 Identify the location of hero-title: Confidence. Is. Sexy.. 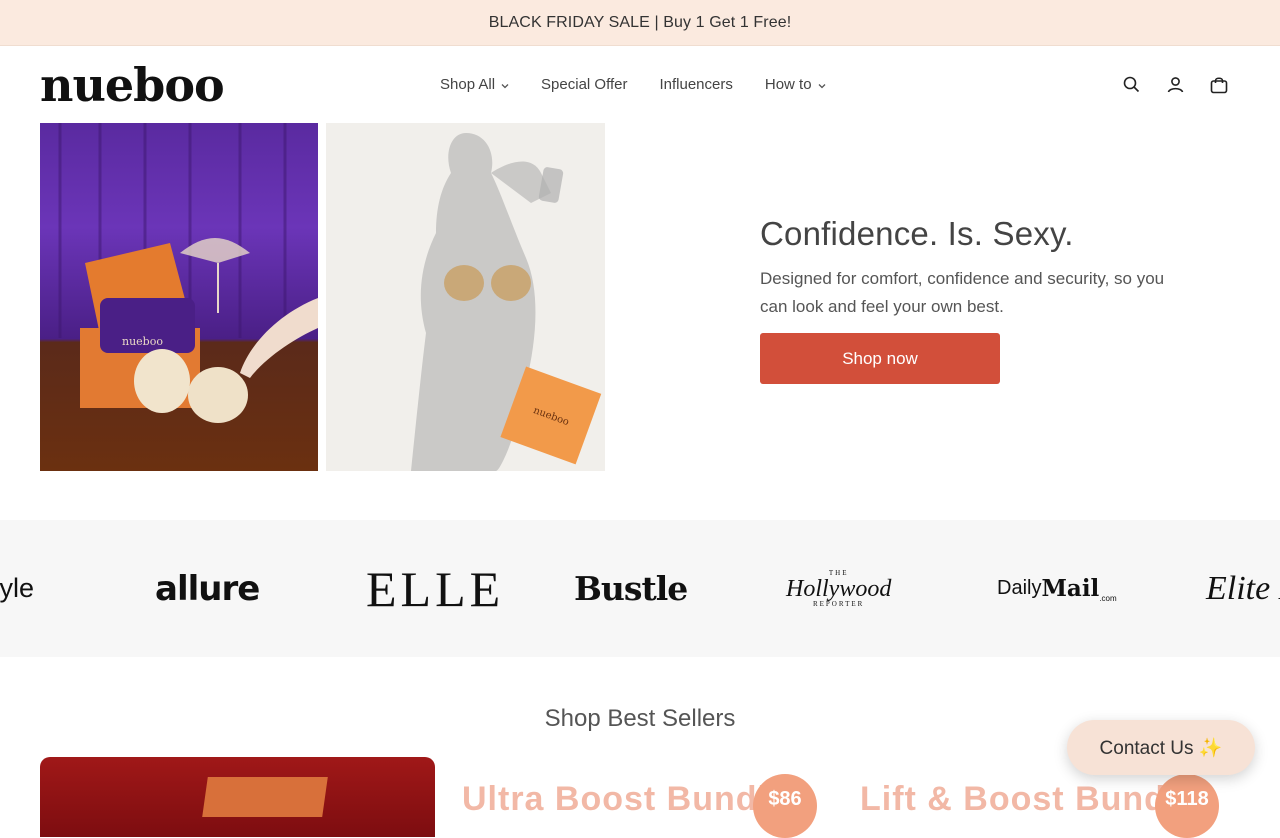
(917, 233).